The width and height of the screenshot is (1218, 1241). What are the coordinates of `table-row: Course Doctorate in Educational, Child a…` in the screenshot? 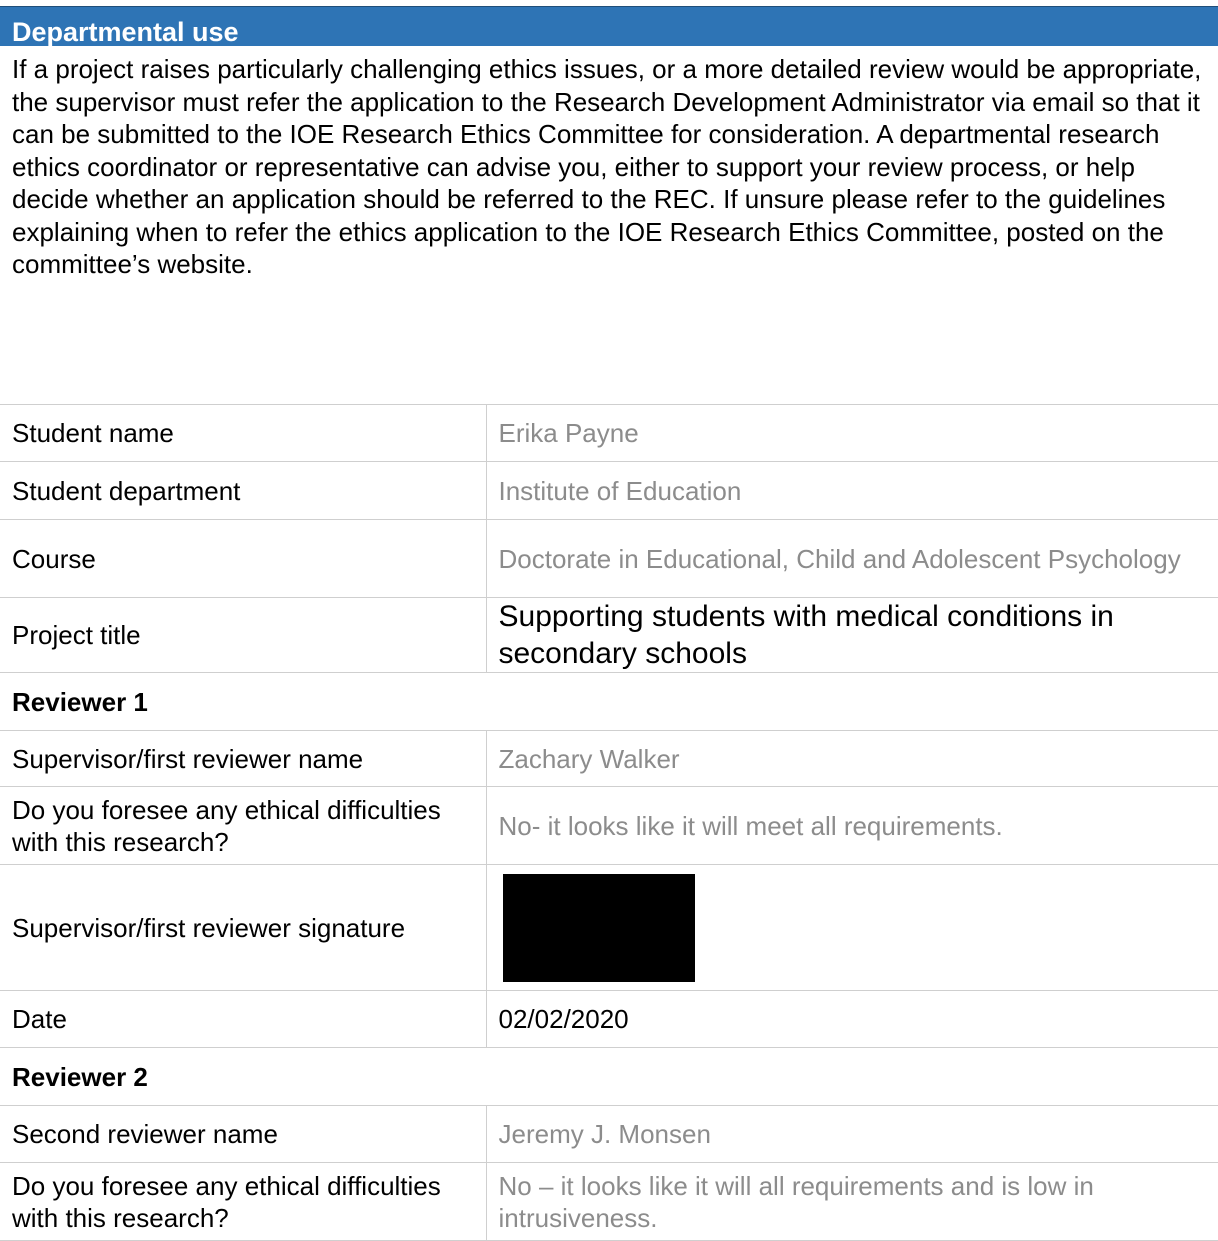 It's located at (609, 558).